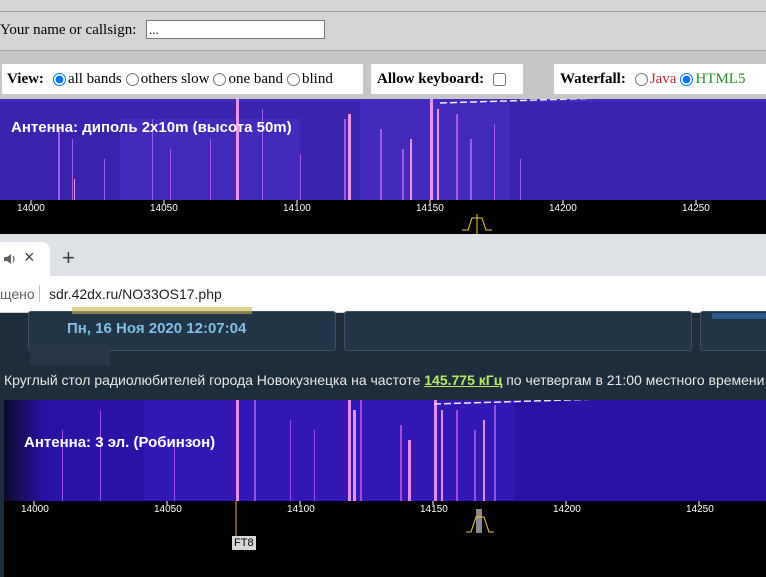  I want to click on view-option-label: one band, so click(256, 78).